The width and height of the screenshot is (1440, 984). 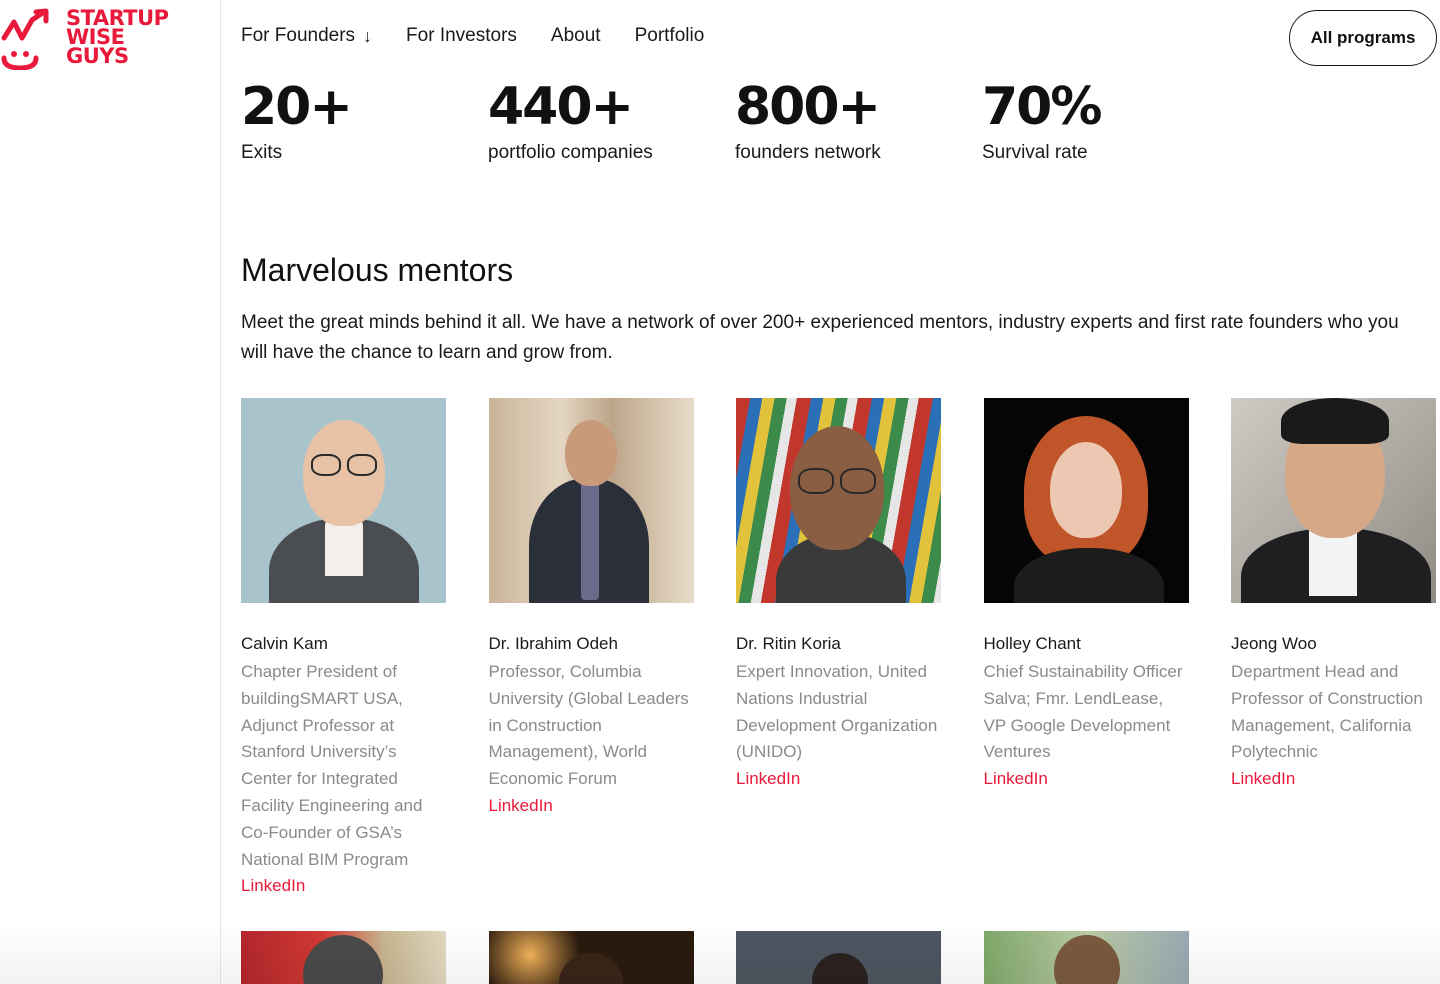 I want to click on stat-survival: 70% Survival rate, so click(x=1105, y=121).